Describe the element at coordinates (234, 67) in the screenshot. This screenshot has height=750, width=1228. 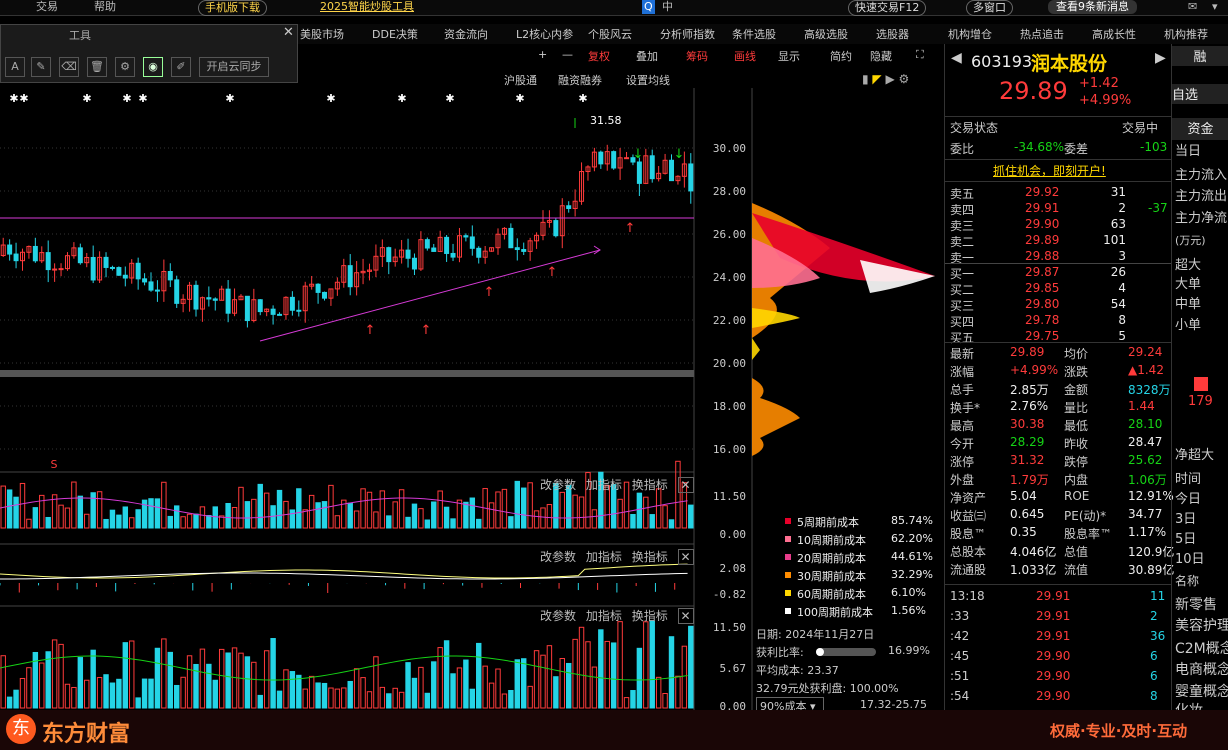
I see `cloud-sync-button: 开启云同步` at that location.